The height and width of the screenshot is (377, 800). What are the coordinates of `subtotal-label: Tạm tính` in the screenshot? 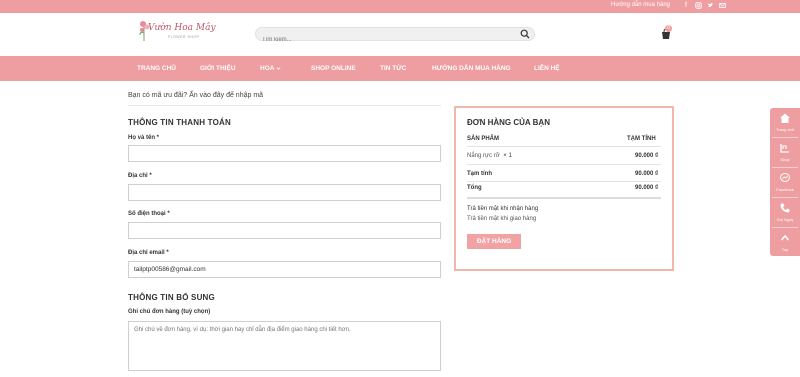 It's located at (479, 174).